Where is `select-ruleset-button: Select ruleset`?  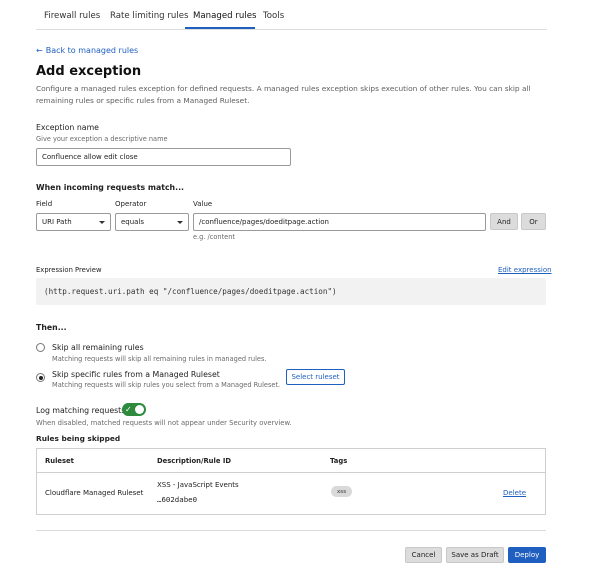 select-ruleset-button: Select ruleset is located at coordinates (315, 377).